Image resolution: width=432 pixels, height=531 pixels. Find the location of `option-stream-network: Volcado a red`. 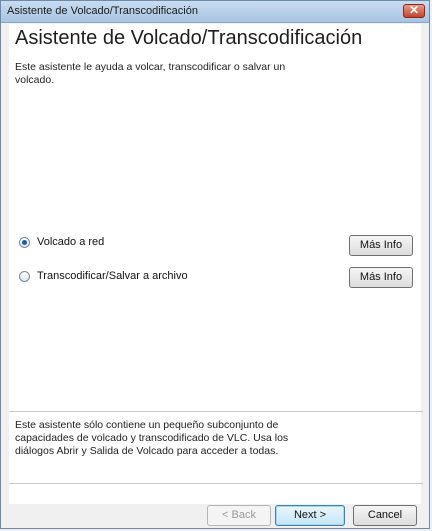

option-stream-network: Volcado a red is located at coordinates (209, 244).